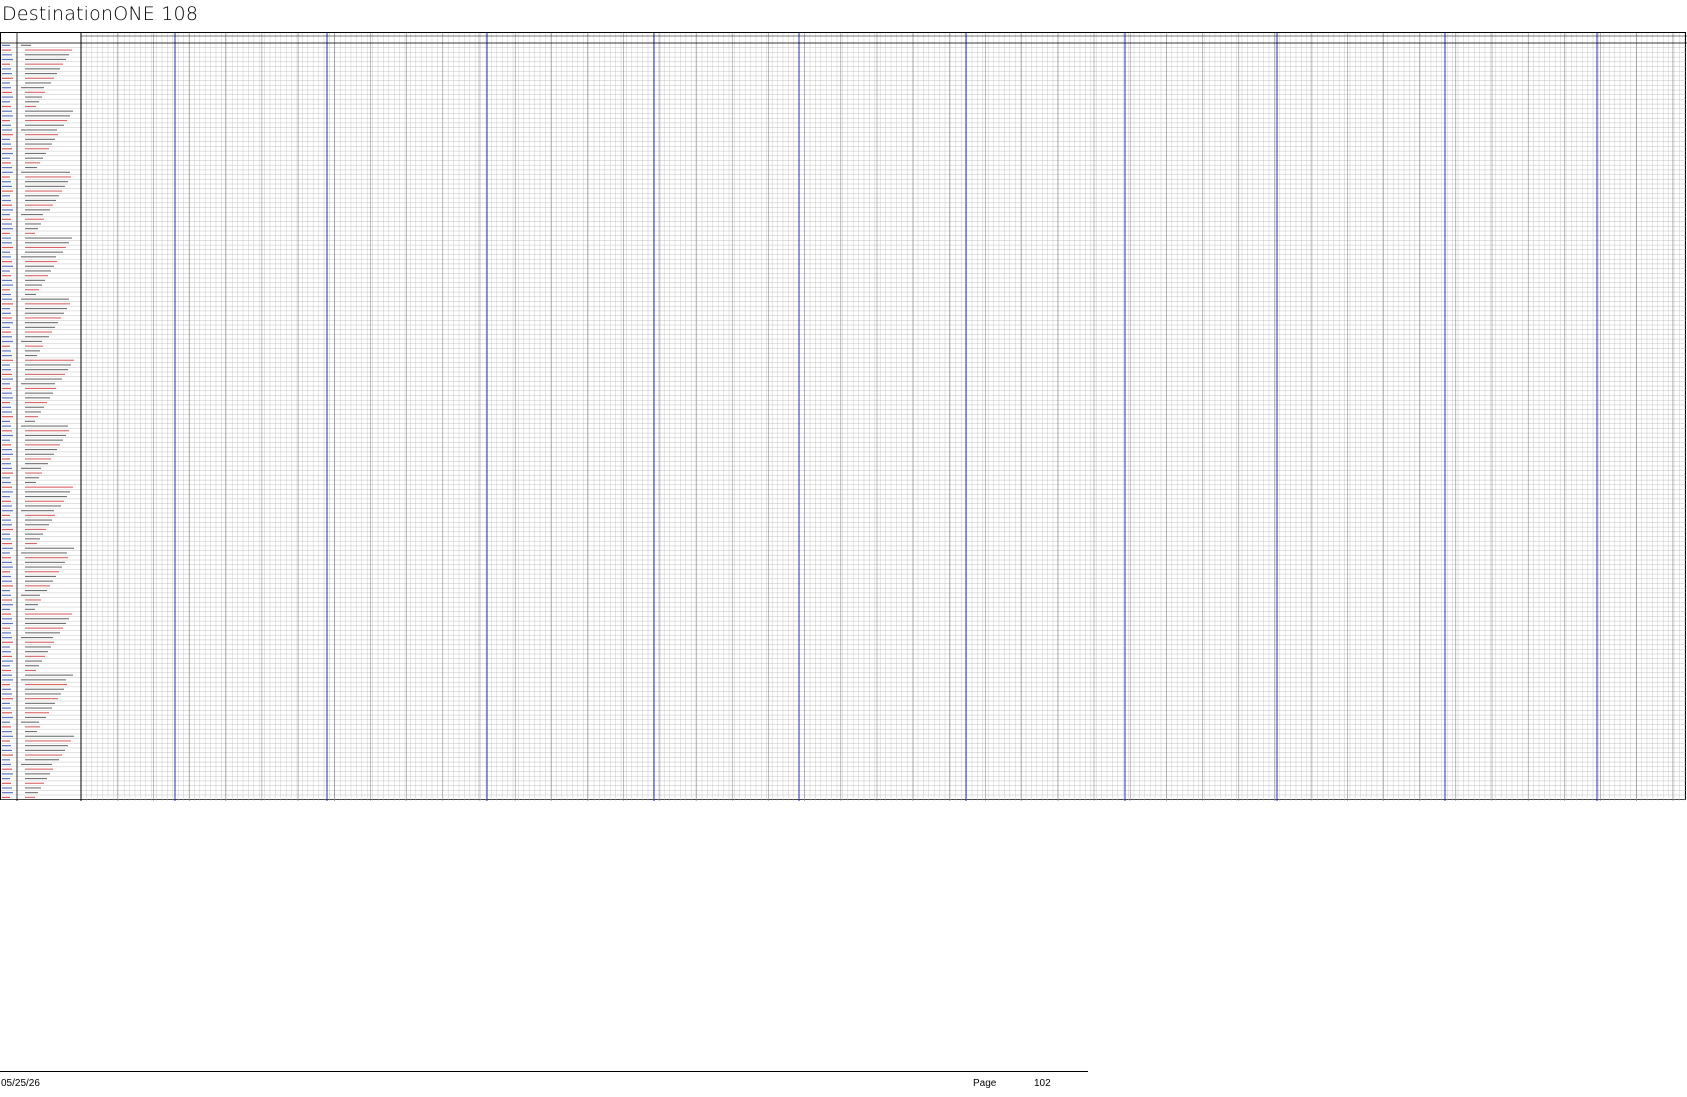 The height and width of the screenshot is (1097, 1687). I want to click on footer-date: 05/25/26, so click(20, 1083).